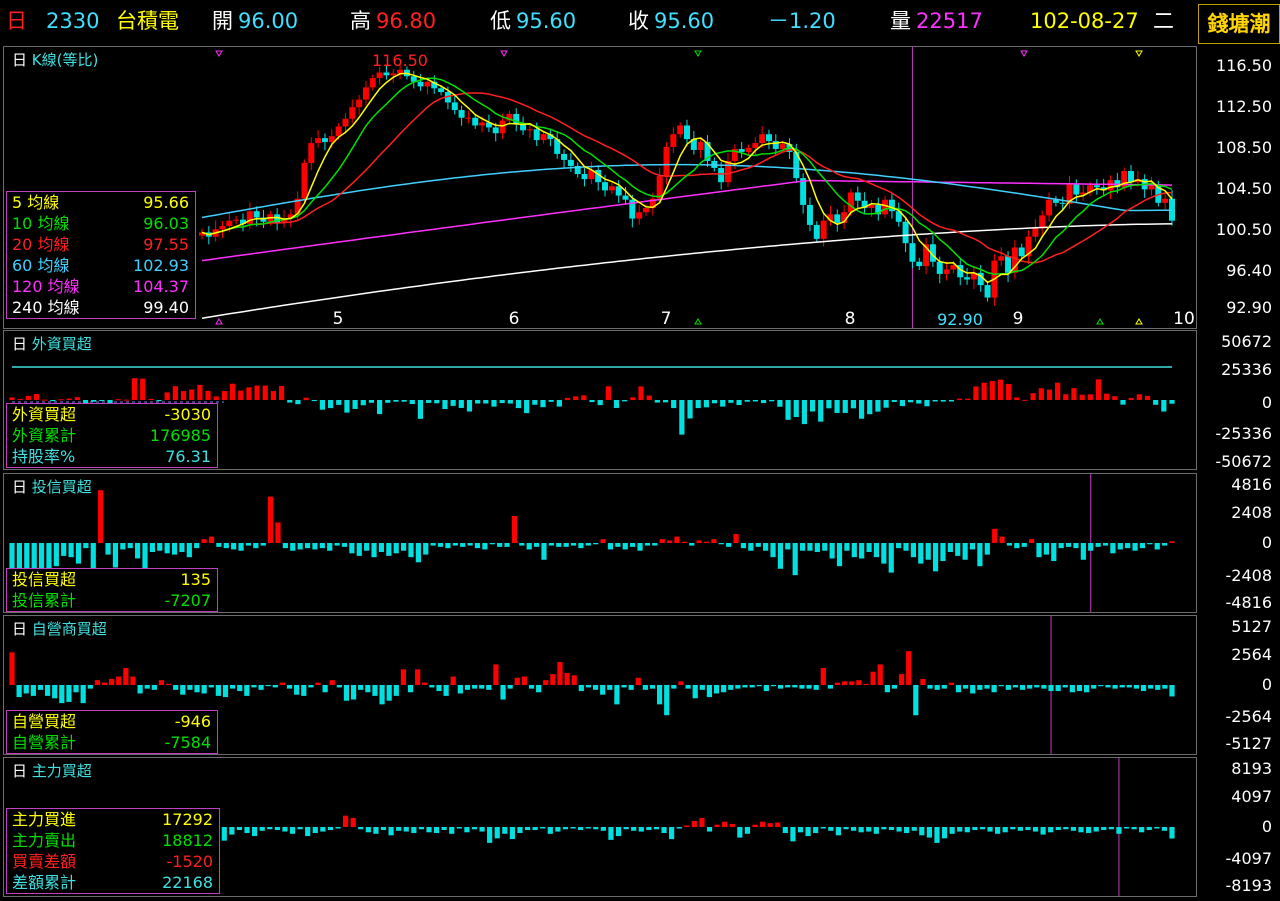  Describe the element at coordinates (1139, 321) in the screenshot. I see `signal-marker` at that location.